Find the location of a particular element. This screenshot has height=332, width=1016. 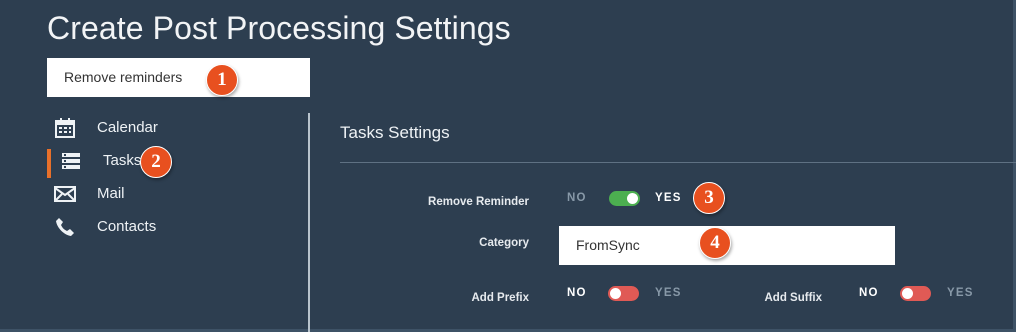

sidebar-item-label: Contacts is located at coordinates (127, 226).